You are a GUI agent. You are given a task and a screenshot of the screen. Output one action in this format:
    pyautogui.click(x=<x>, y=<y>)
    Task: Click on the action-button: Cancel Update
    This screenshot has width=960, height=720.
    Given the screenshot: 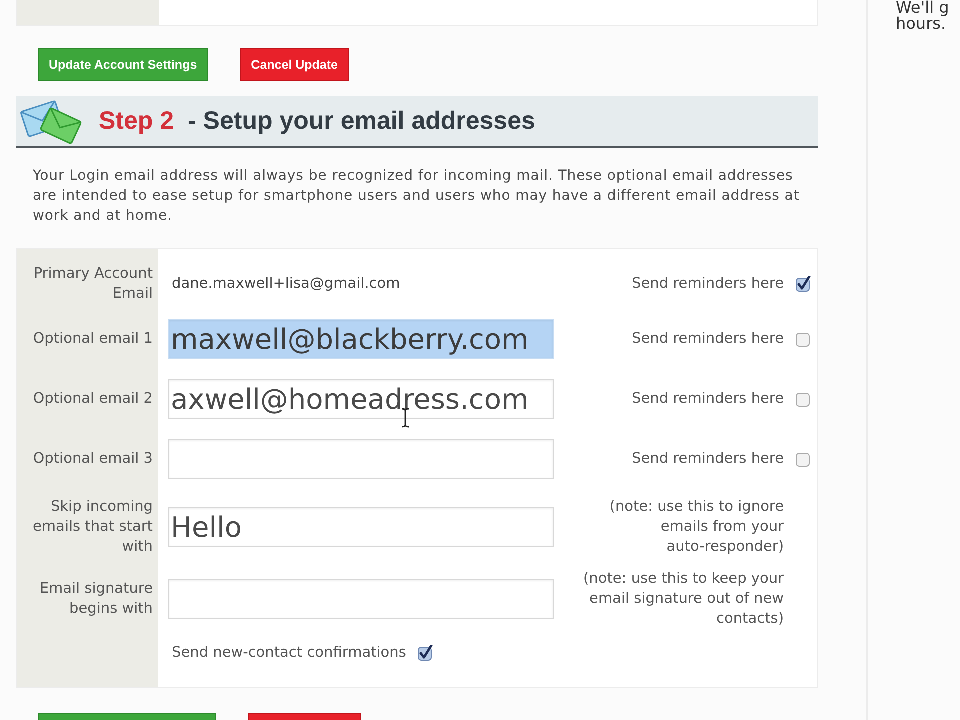 What is the action you would take?
    pyautogui.click(x=295, y=64)
    